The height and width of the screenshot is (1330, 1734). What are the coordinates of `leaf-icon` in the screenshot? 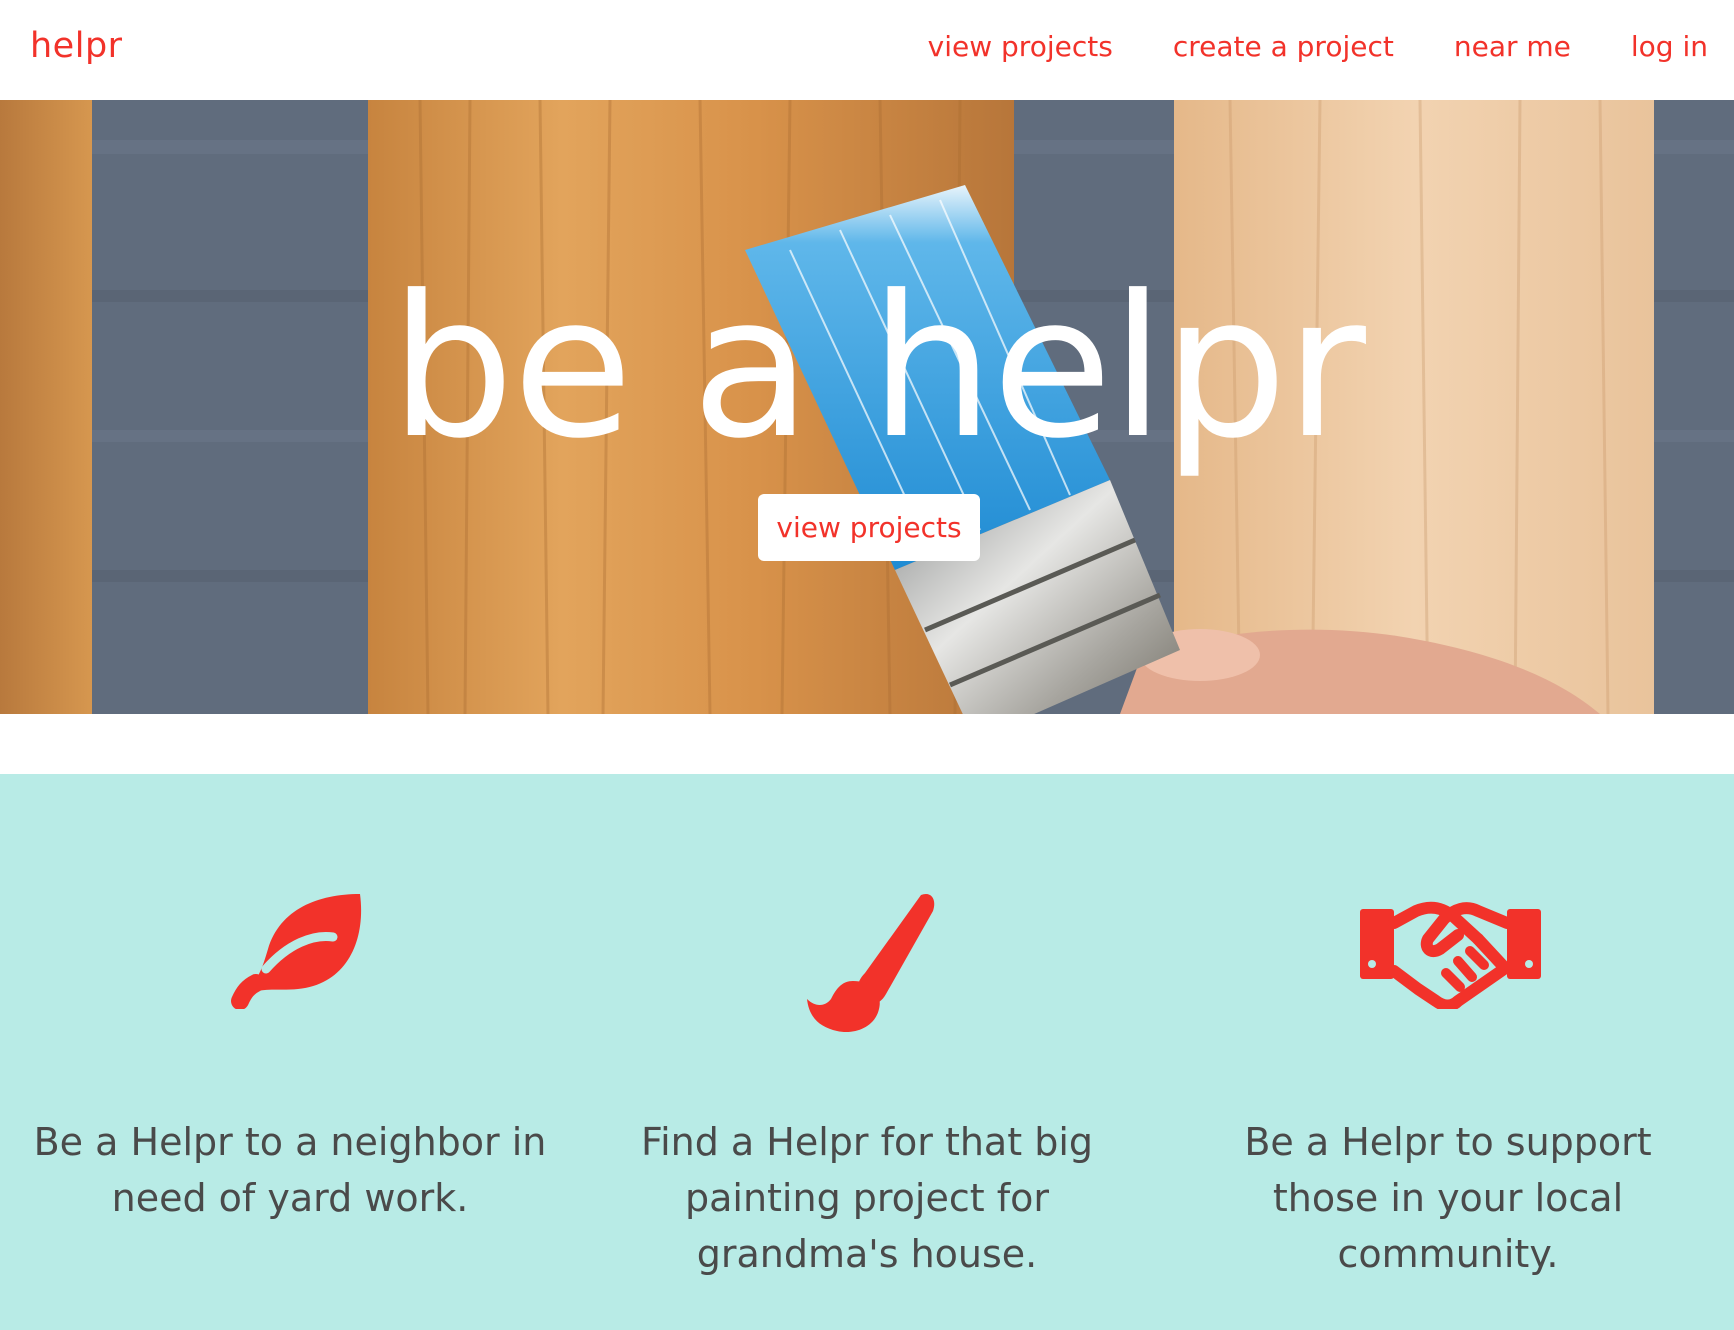 It's located at (293, 951).